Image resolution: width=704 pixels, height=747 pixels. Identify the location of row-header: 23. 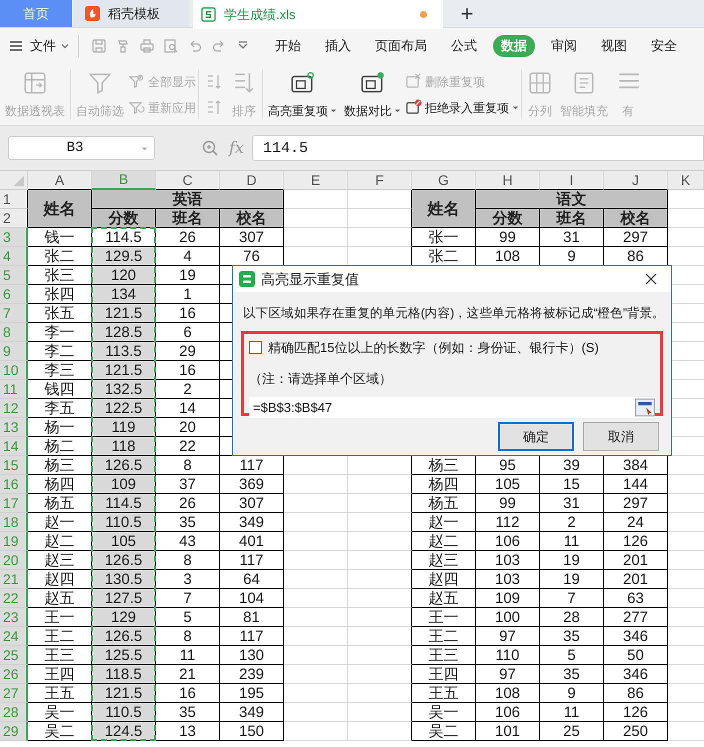
(14, 617).